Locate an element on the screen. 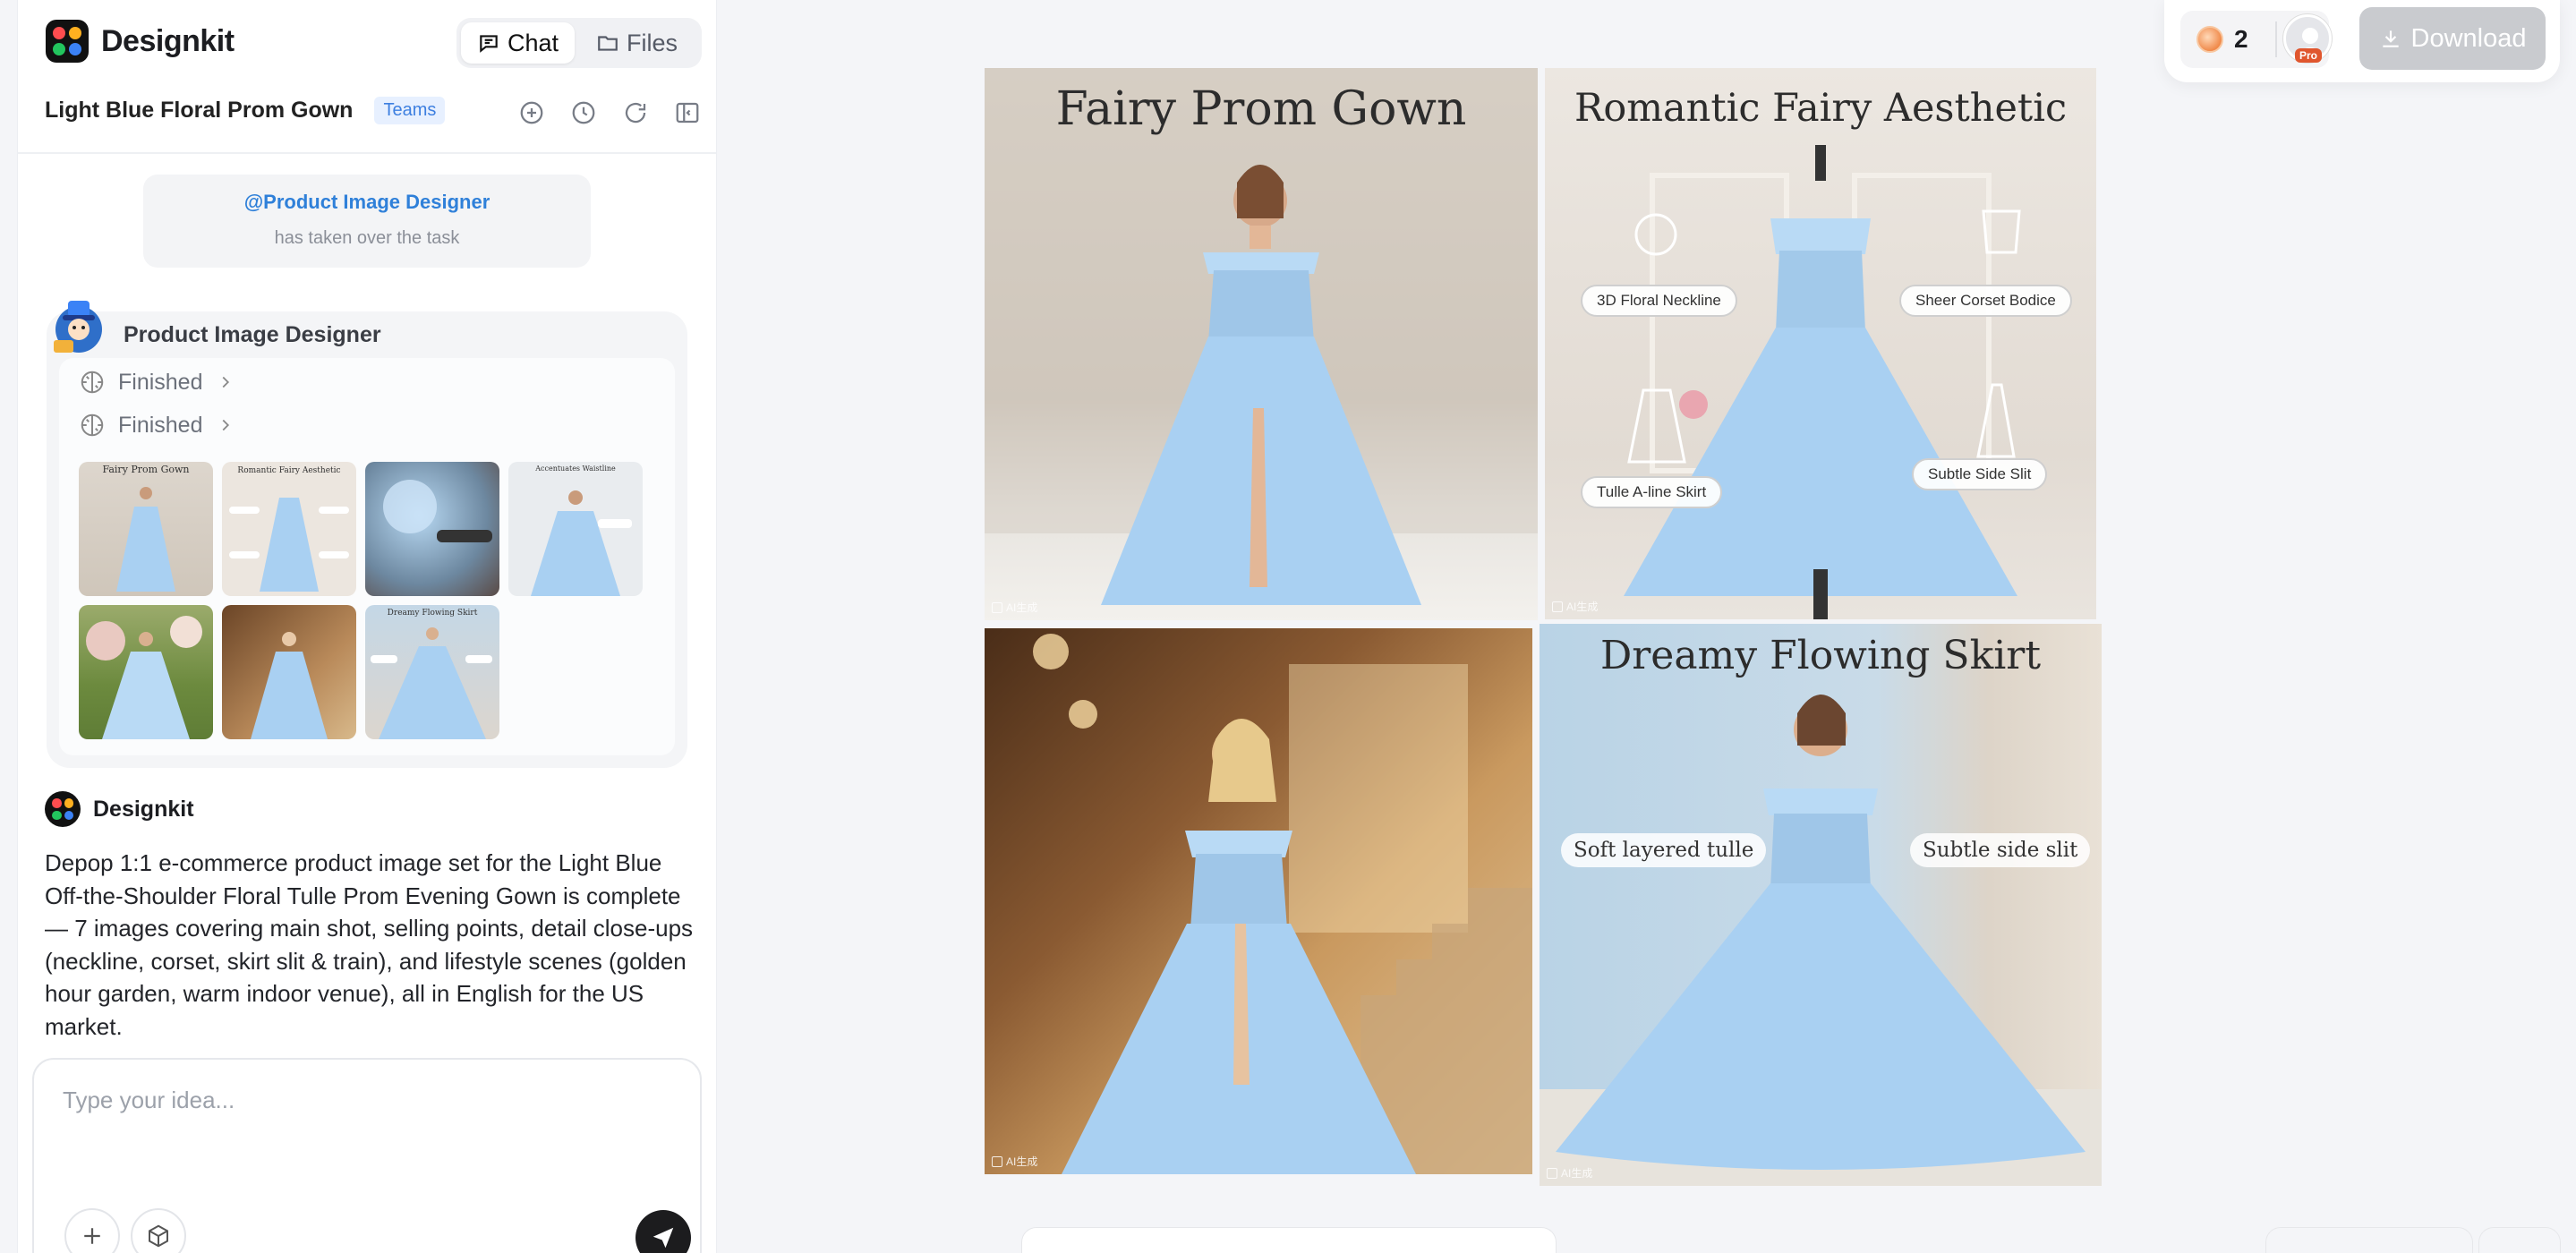 Image resolution: width=2576 pixels, height=1253 pixels. thumbnail-staircase-scene is located at coordinates (289, 672).